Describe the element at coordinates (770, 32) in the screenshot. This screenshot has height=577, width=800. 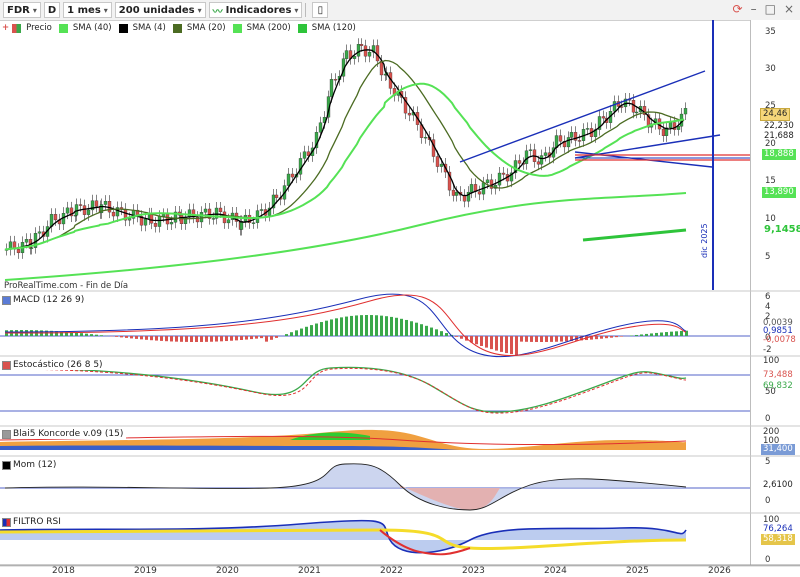
I see `price-axis-35: 35` at that location.